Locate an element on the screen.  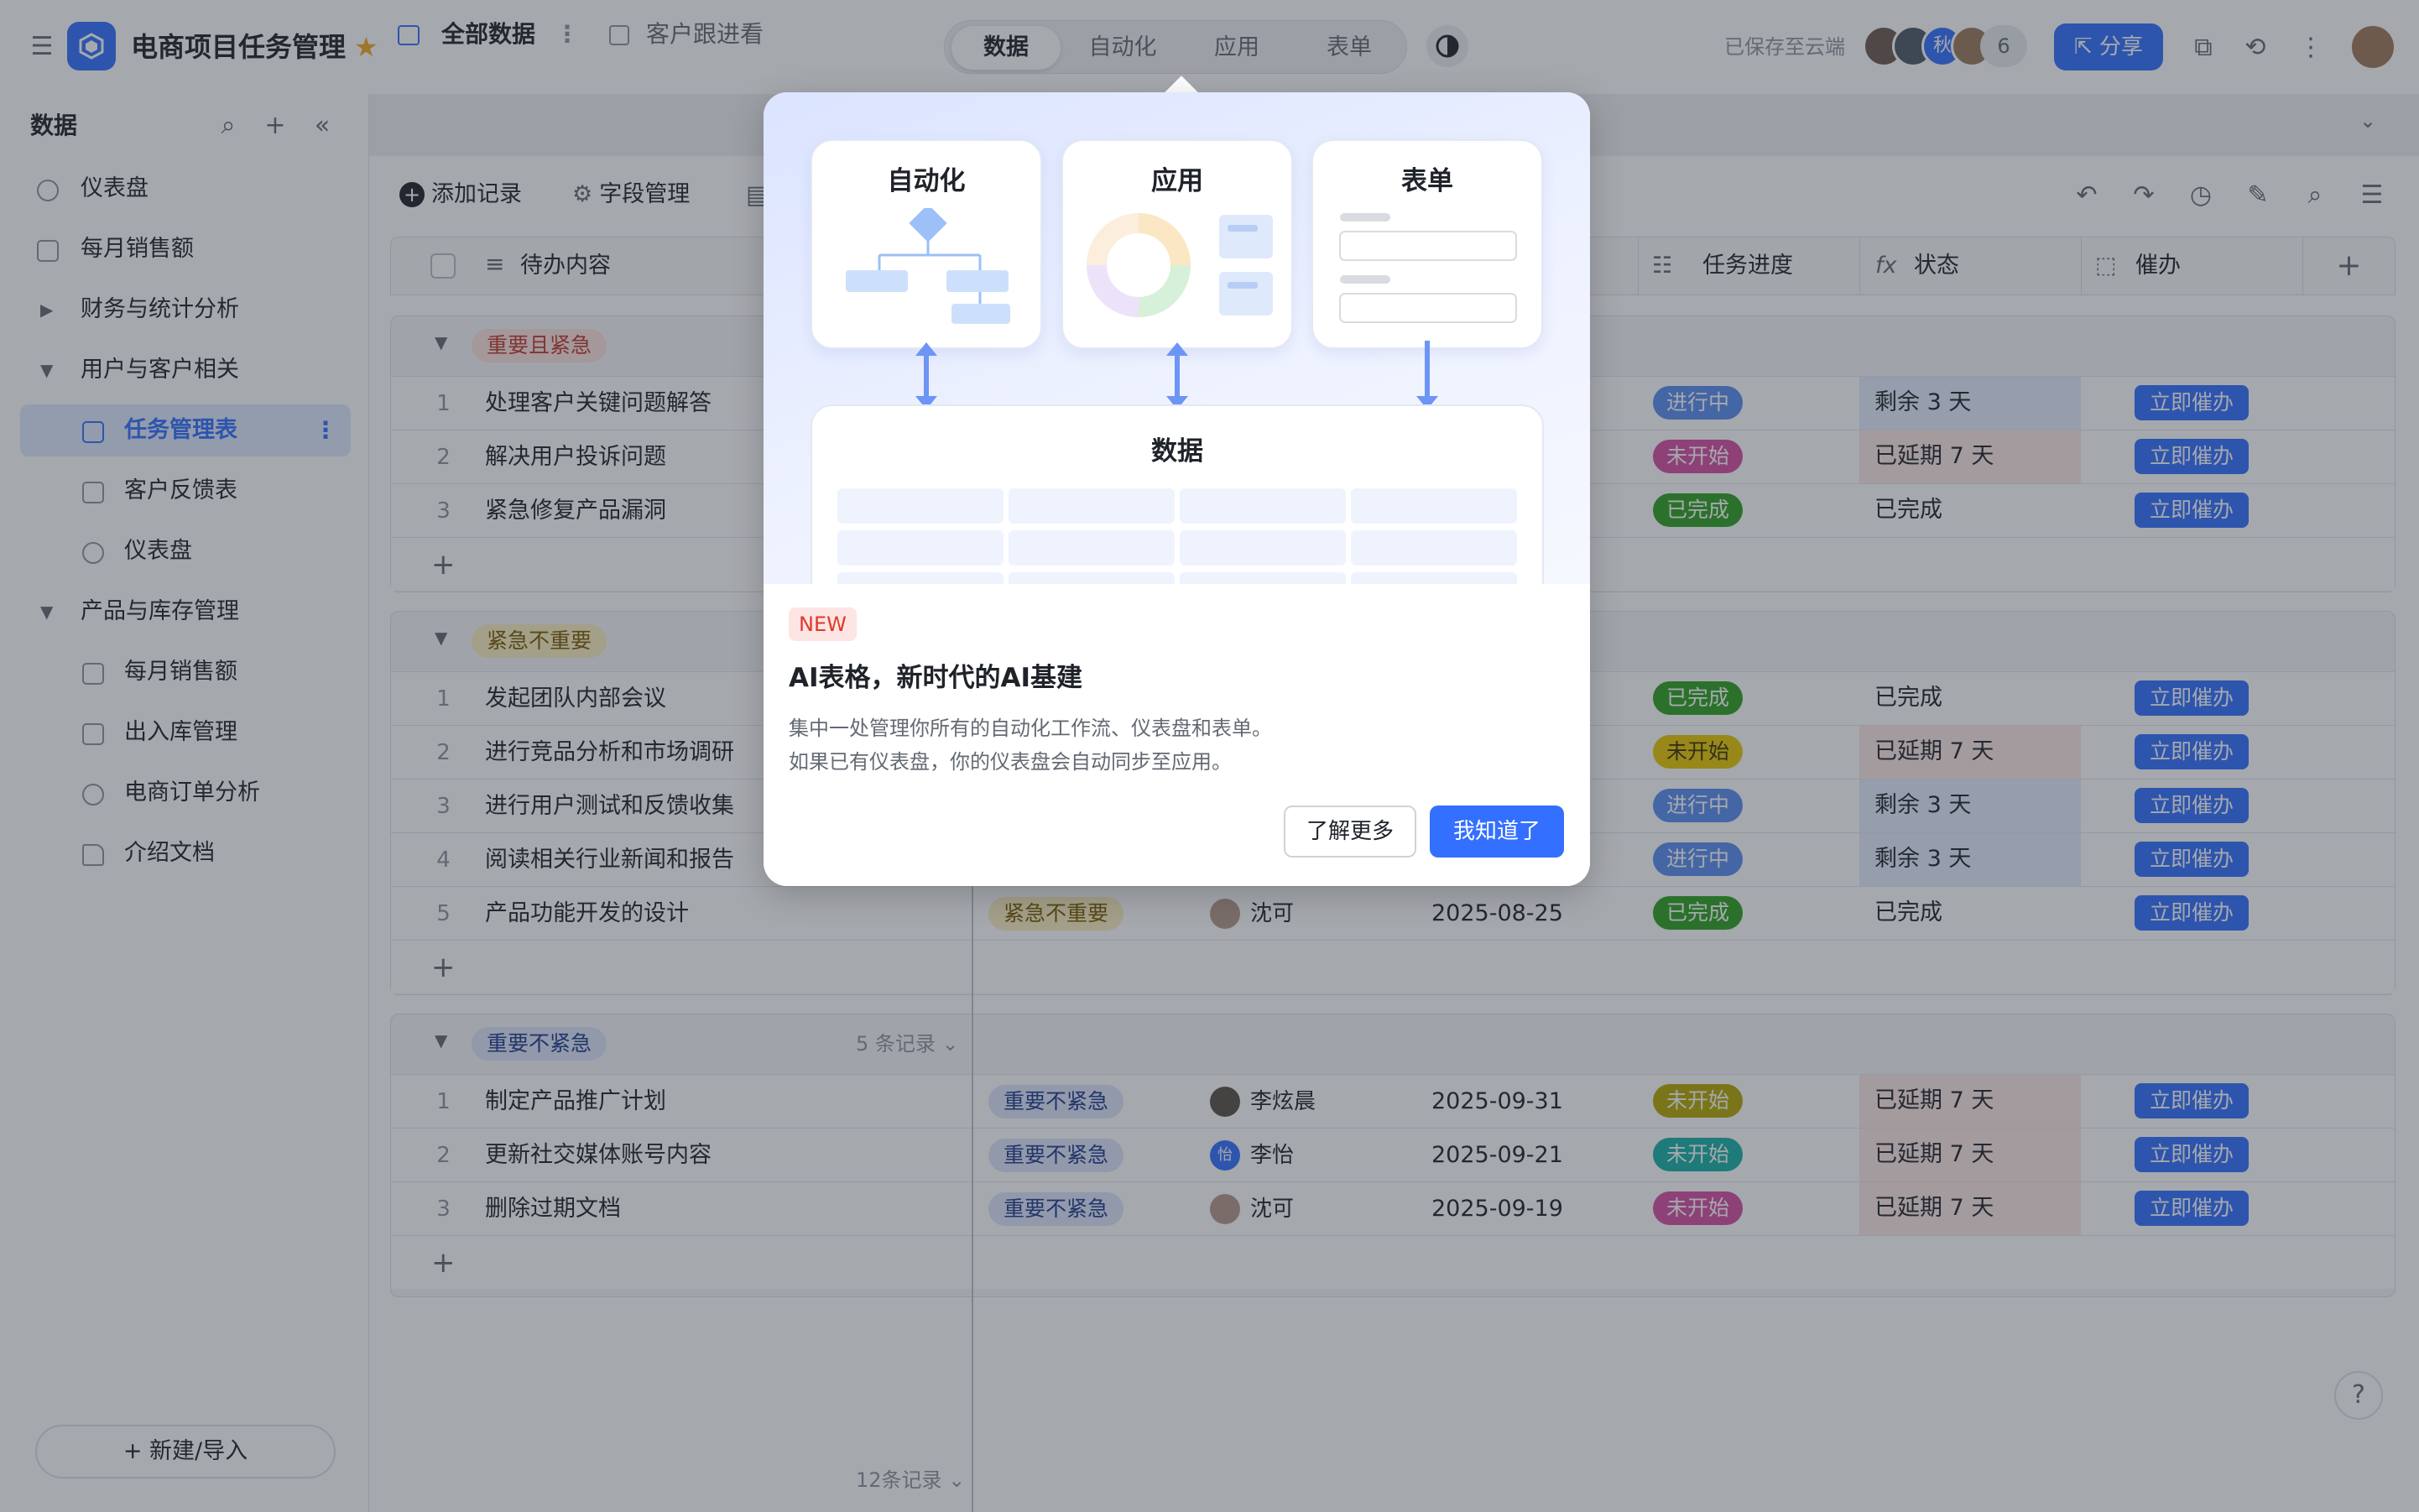
app-card: 应用 is located at coordinates (1177, 244).